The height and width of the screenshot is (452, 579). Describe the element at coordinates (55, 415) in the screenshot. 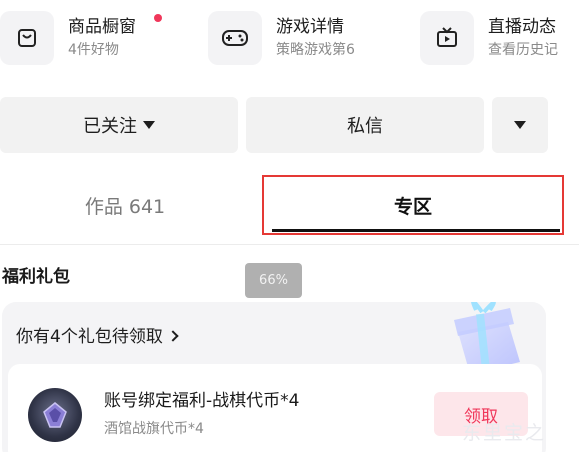

I see `game-token-icon` at that location.